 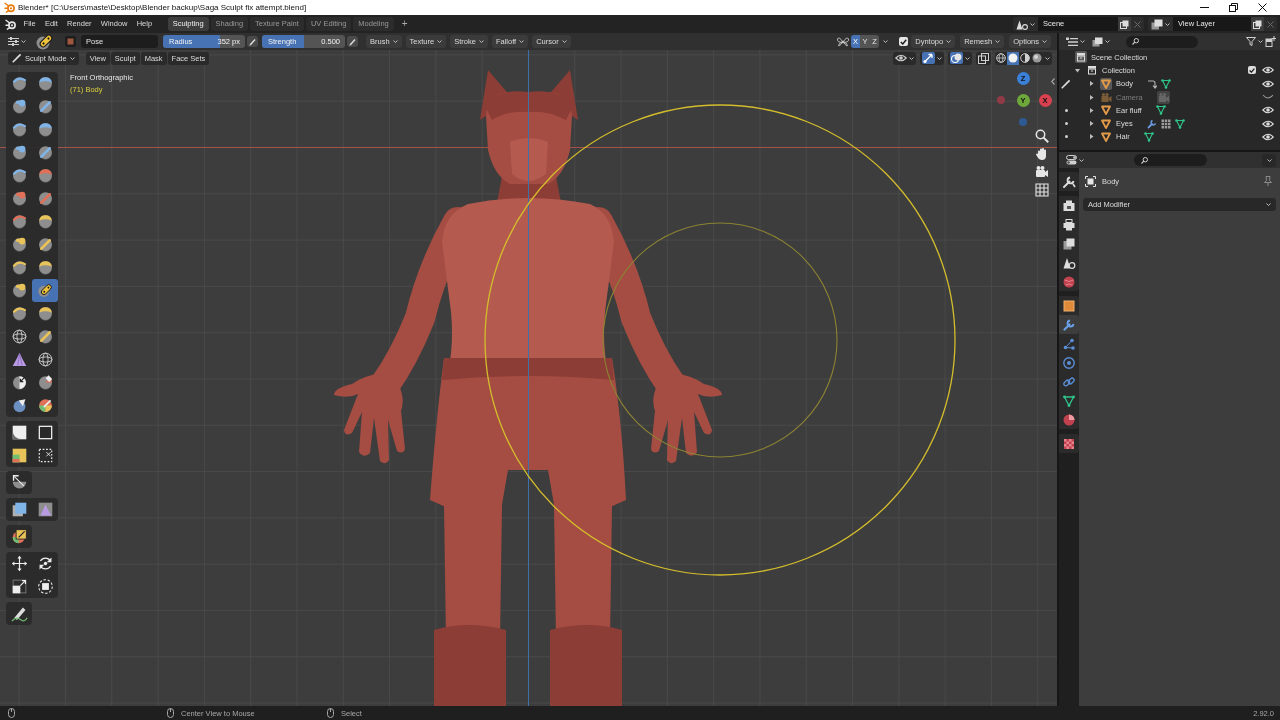 I want to click on gizmo-dropdown, so click(x=932, y=58).